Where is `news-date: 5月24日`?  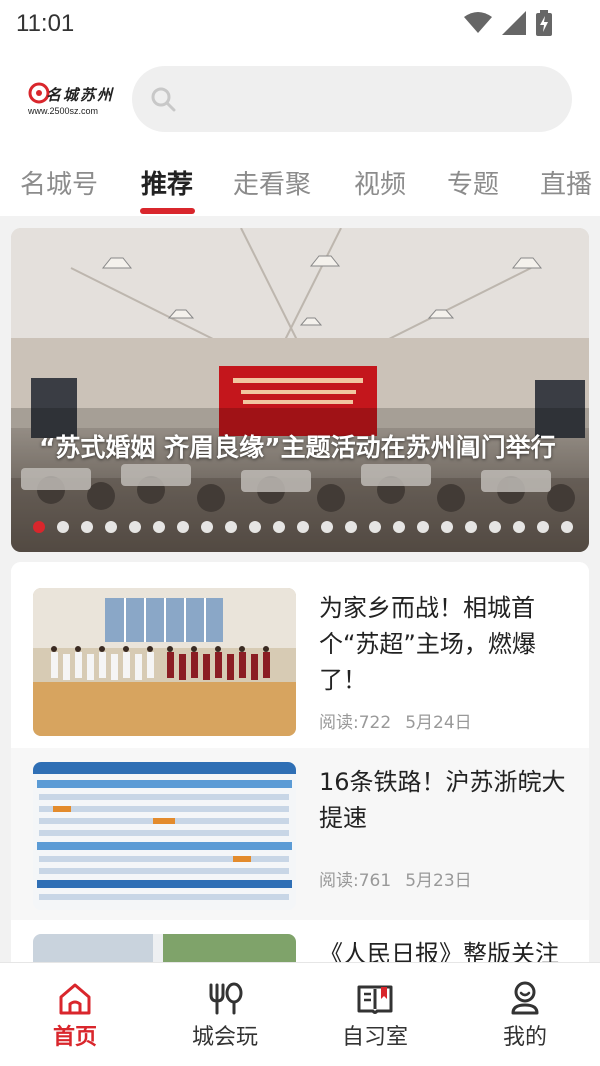
news-date: 5月24日 is located at coordinates (438, 723).